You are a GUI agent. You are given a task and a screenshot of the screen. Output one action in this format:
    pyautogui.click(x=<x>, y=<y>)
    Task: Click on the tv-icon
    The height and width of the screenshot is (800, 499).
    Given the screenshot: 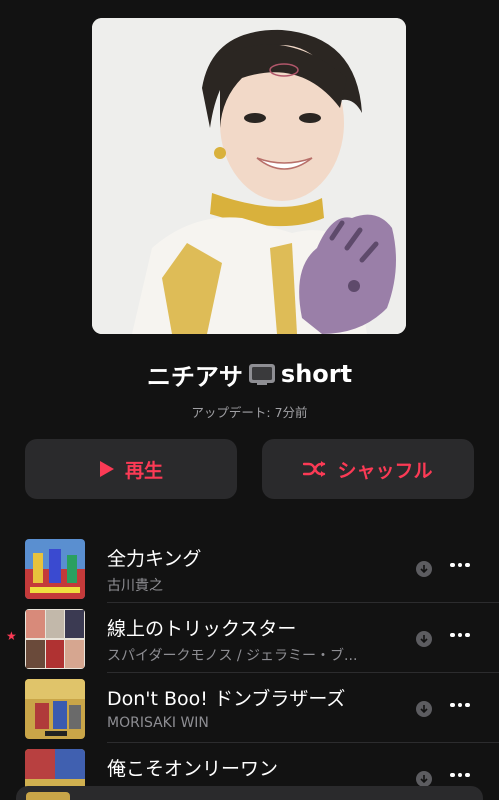 What is the action you would take?
    pyautogui.click(x=262, y=374)
    